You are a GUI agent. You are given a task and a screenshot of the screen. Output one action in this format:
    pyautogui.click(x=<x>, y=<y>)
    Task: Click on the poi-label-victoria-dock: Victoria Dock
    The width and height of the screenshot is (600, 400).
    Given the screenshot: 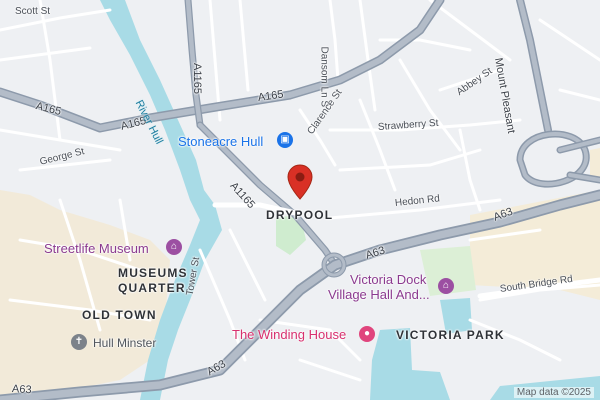 What is the action you would take?
    pyautogui.click(x=388, y=279)
    